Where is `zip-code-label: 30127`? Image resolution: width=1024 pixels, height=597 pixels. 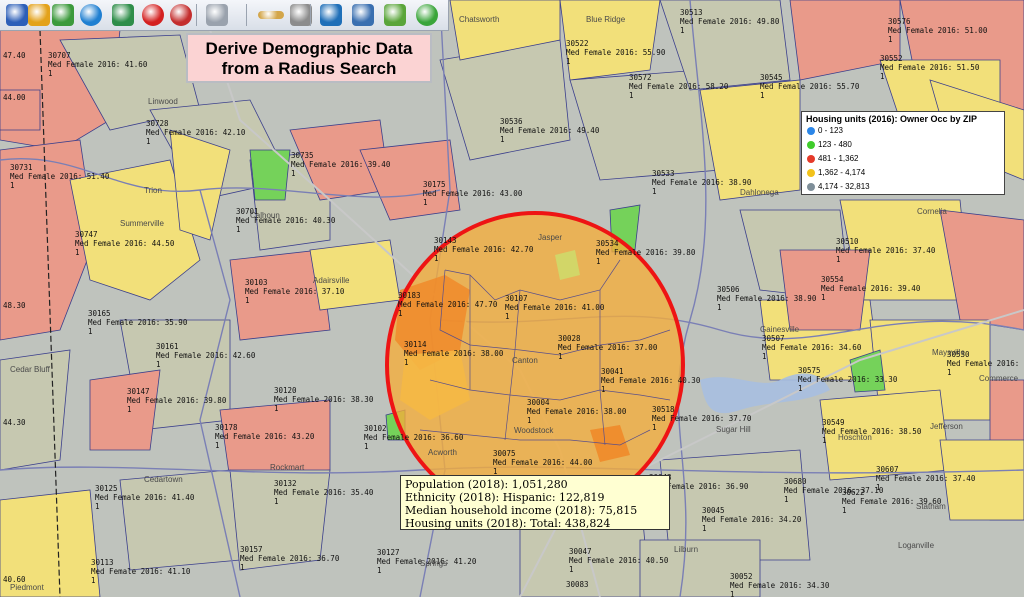 zip-code-label: 30127 is located at coordinates (388, 552).